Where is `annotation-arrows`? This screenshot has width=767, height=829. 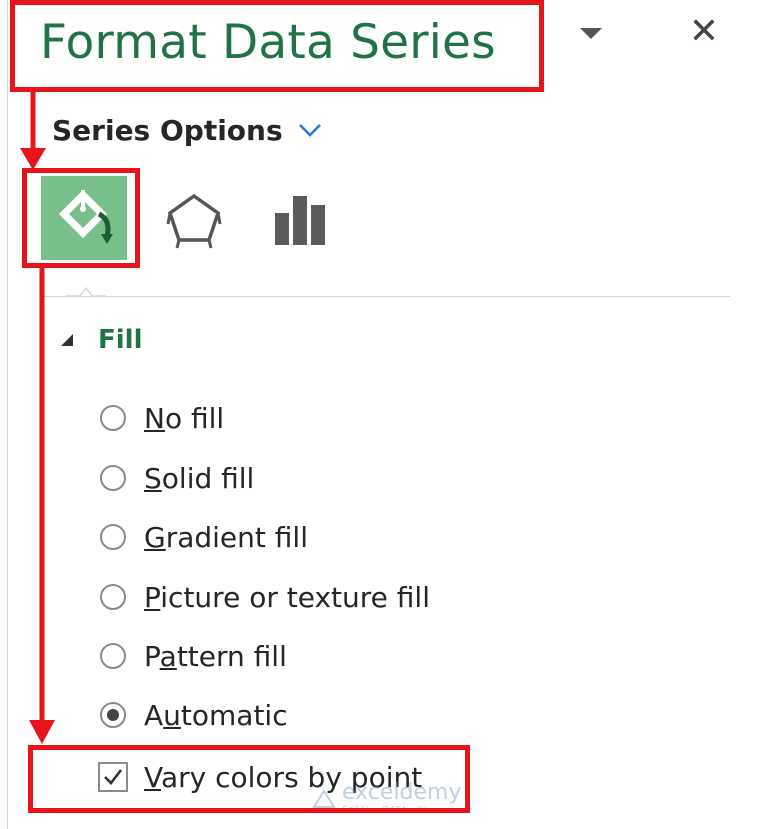
annotation-arrows is located at coordinates (37, 417).